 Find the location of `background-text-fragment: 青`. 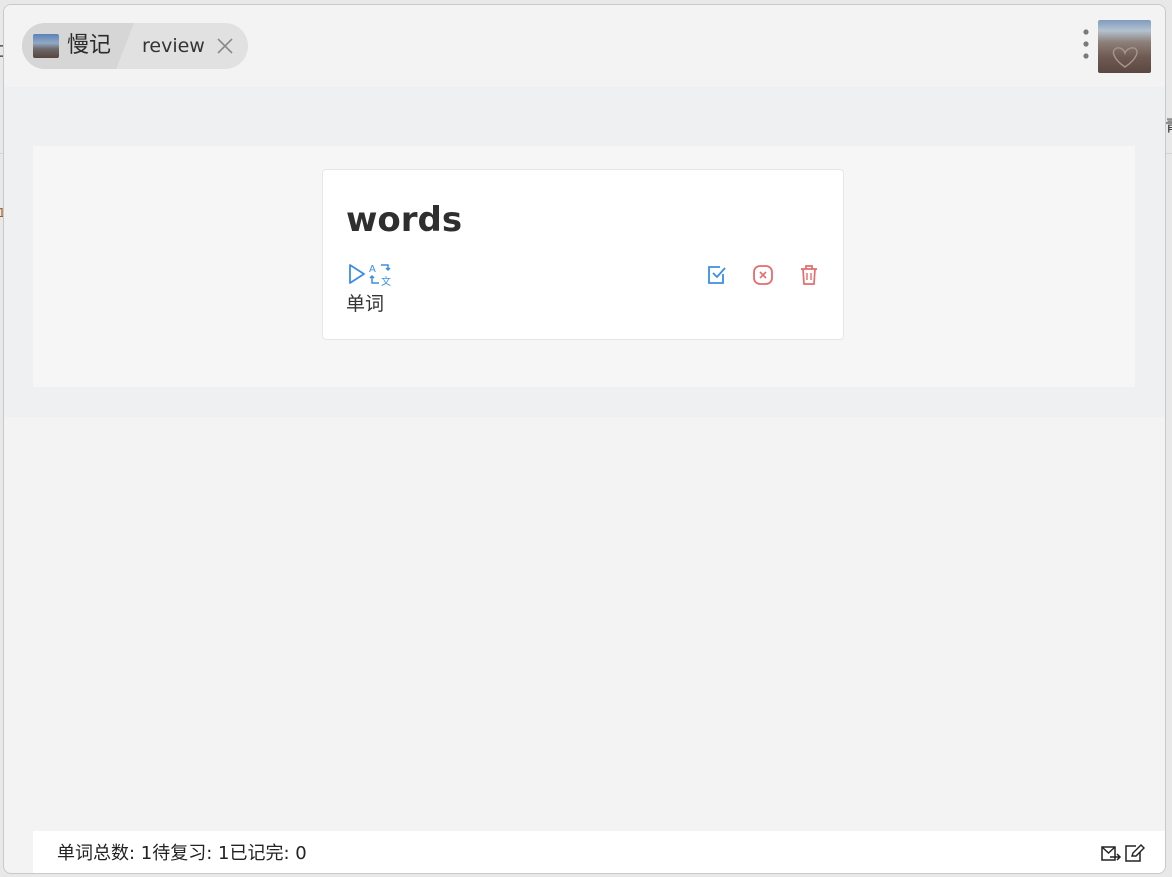

background-text-fragment: 青 is located at coordinates (1168, 124).